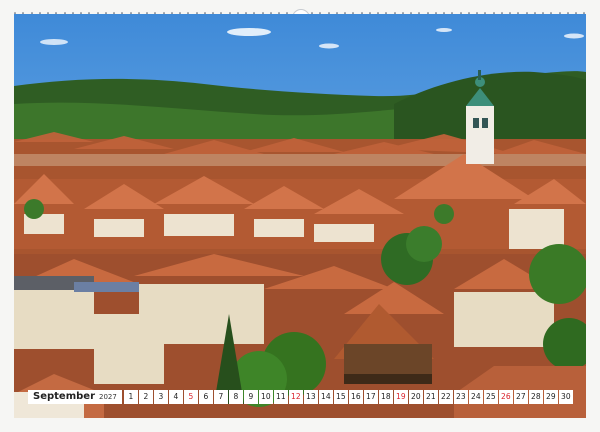  What do you see at coordinates (295, 397) in the screenshot?
I see `day-cell: 12` at bounding box center [295, 397].